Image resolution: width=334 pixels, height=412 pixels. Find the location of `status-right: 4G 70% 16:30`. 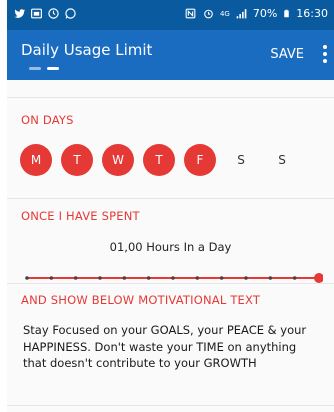

status-right: 4G 70% 16:30 is located at coordinates (256, 13).